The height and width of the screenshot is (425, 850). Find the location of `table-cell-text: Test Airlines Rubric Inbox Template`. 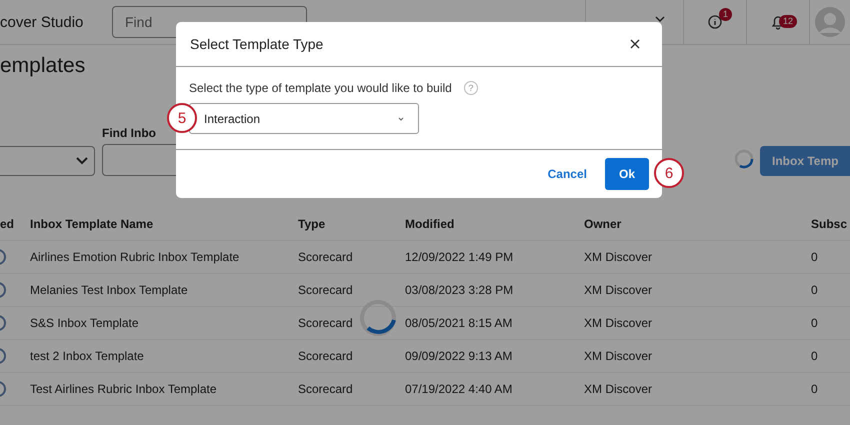

table-cell-text: Test Airlines Rubric Inbox Template is located at coordinates (124, 389).